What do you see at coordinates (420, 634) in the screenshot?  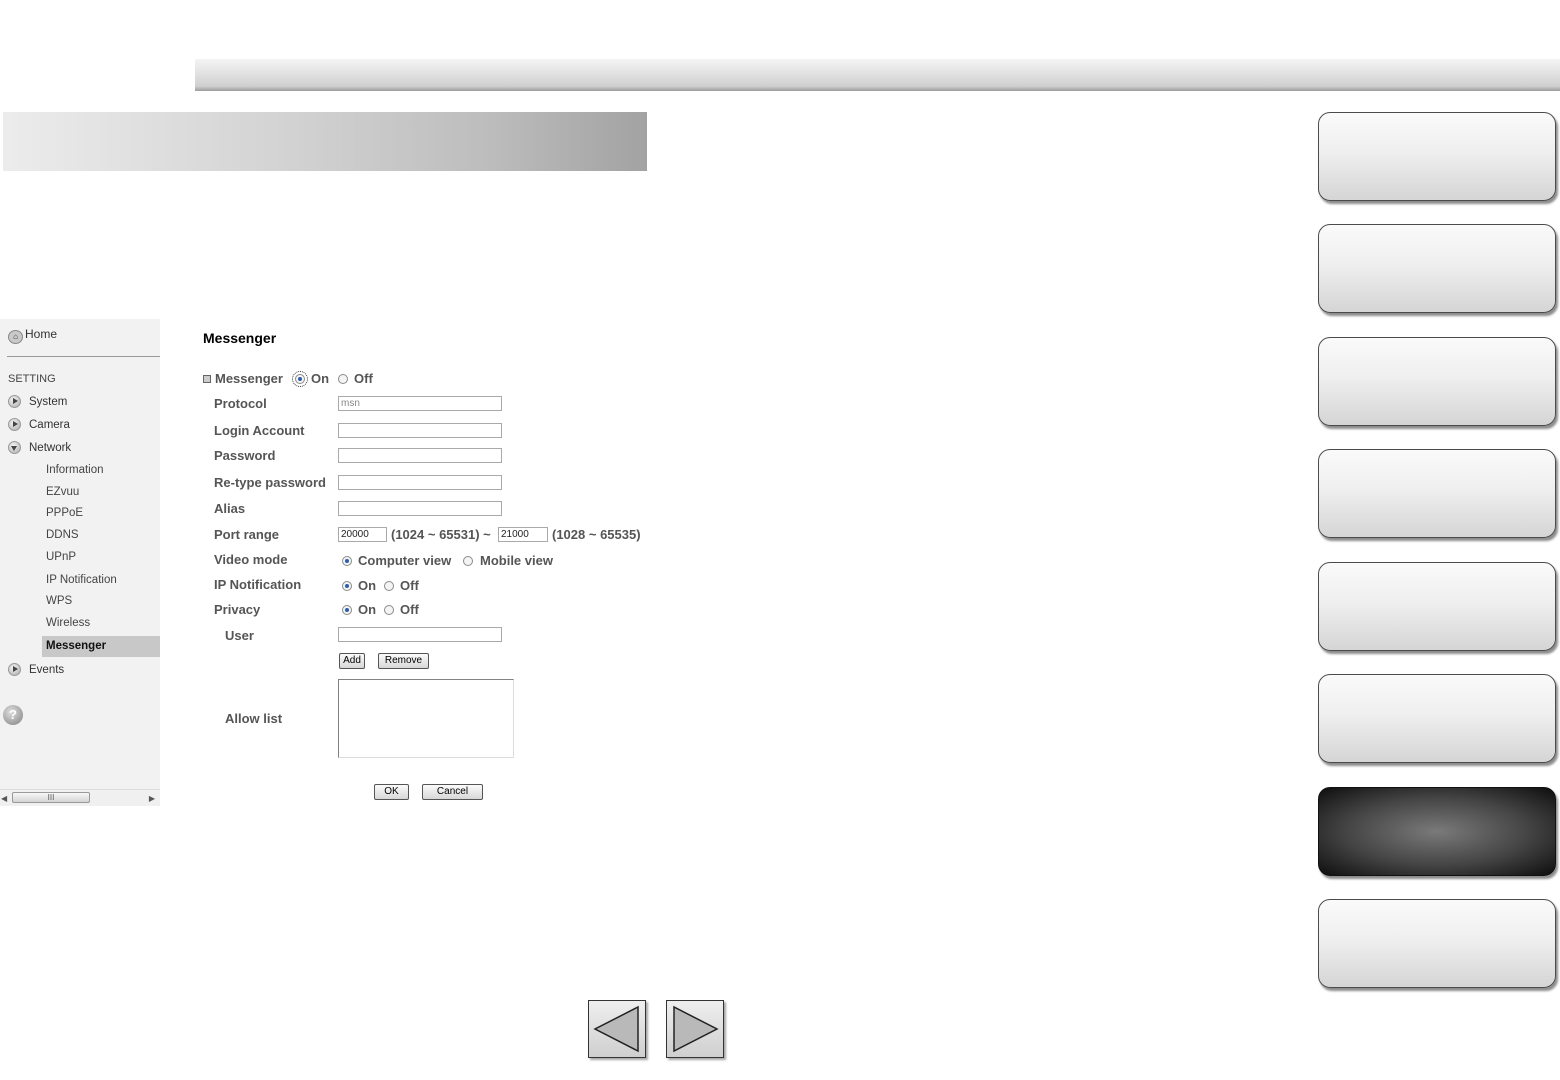 I see `user-field` at bounding box center [420, 634].